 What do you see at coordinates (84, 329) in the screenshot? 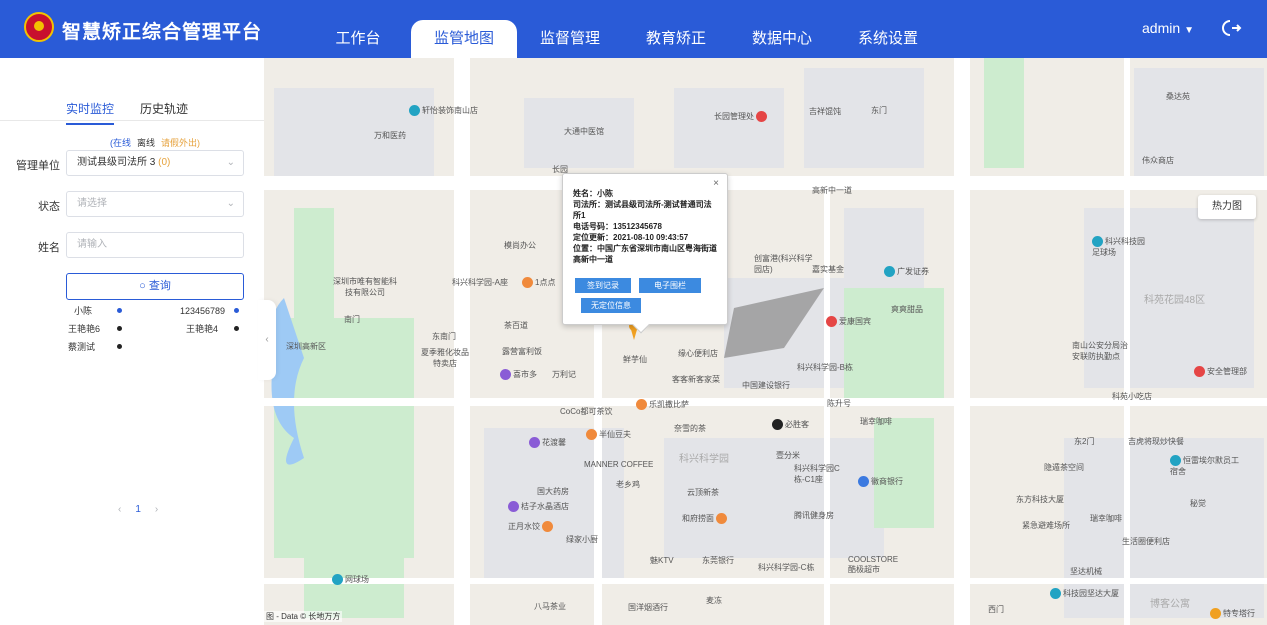
I see `person-item: 王艳艳6` at bounding box center [84, 329].